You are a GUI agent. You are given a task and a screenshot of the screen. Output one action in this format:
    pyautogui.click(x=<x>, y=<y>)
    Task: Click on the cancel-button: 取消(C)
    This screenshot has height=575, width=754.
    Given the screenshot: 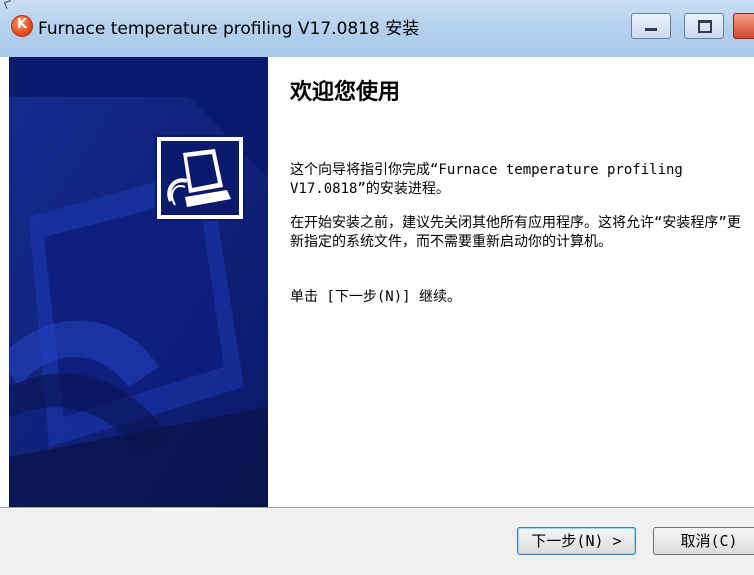 What is the action you would take?
    pyautogui.click(x=703, y=541)
    